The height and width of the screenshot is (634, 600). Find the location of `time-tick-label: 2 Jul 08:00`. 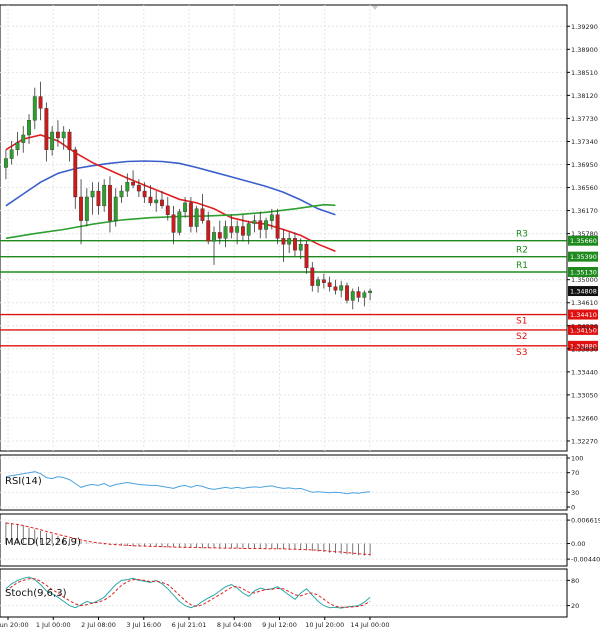

time-tick-label: 2 Jul 08:00 is located at coordinates (98, 625).